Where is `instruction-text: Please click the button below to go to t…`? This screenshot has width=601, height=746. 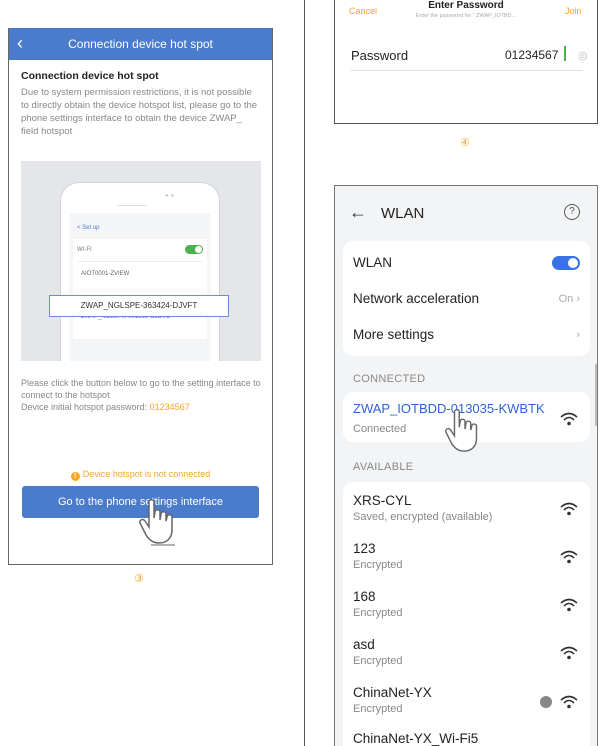 instruction-text: Please click the button below to go to t… is located at coordinates (143, 395).